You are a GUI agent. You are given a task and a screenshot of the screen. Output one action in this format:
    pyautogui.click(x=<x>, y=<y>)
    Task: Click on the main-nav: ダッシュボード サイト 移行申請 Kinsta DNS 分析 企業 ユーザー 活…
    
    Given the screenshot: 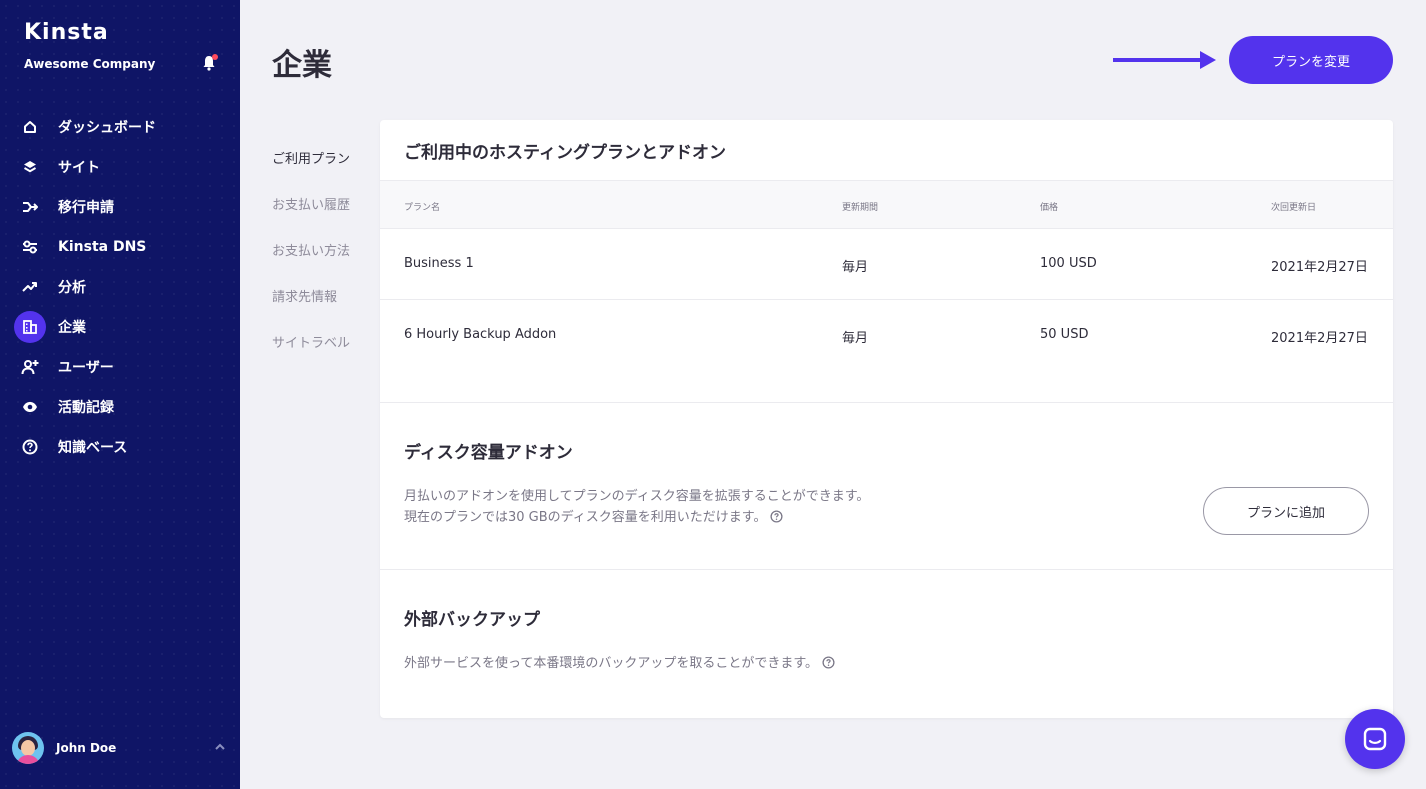 What is the action you would take?
    pyautogui.click(x=120, y=287)
    